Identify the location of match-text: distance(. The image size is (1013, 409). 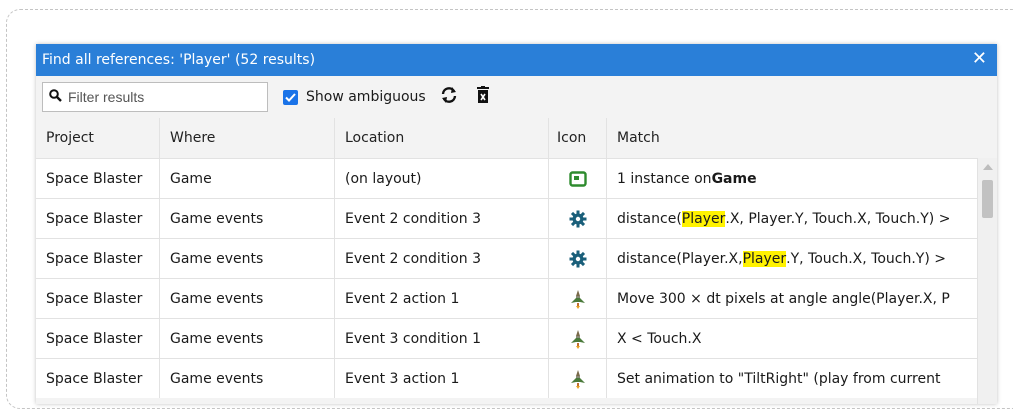
(649, 218).